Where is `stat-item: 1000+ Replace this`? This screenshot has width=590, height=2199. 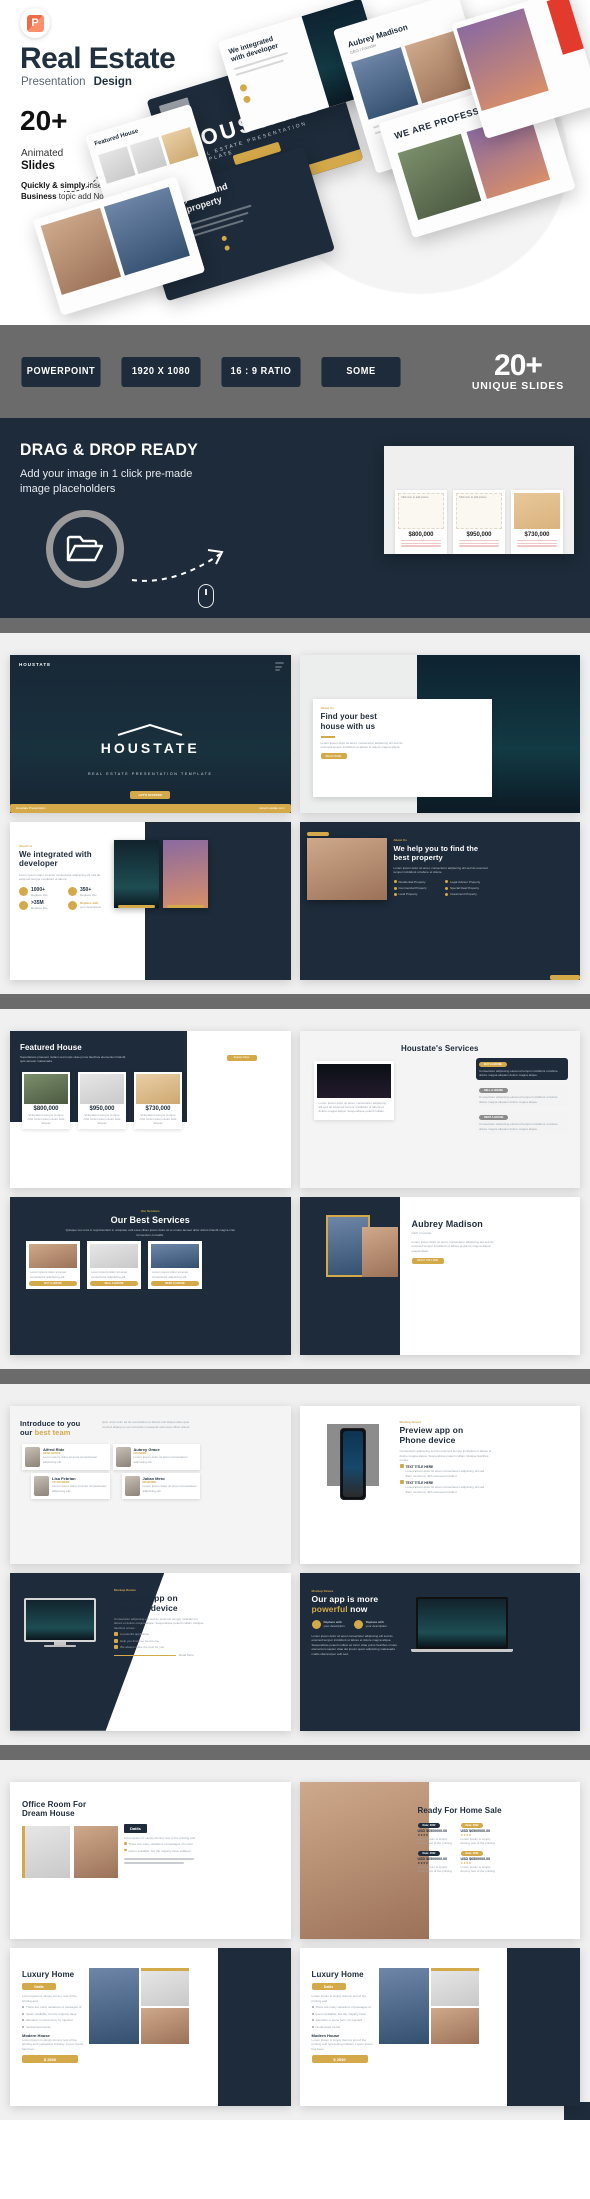
stat-item: 1000+ Replace this is located at coordinates (40, 892).